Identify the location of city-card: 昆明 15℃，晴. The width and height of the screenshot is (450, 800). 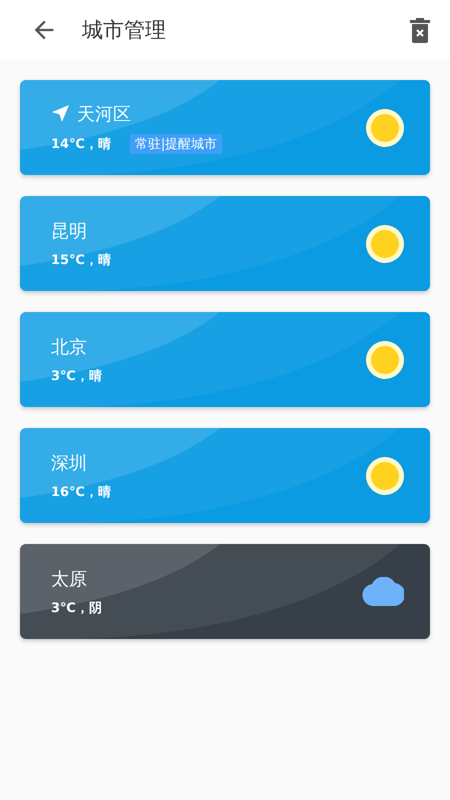
(225, 243).